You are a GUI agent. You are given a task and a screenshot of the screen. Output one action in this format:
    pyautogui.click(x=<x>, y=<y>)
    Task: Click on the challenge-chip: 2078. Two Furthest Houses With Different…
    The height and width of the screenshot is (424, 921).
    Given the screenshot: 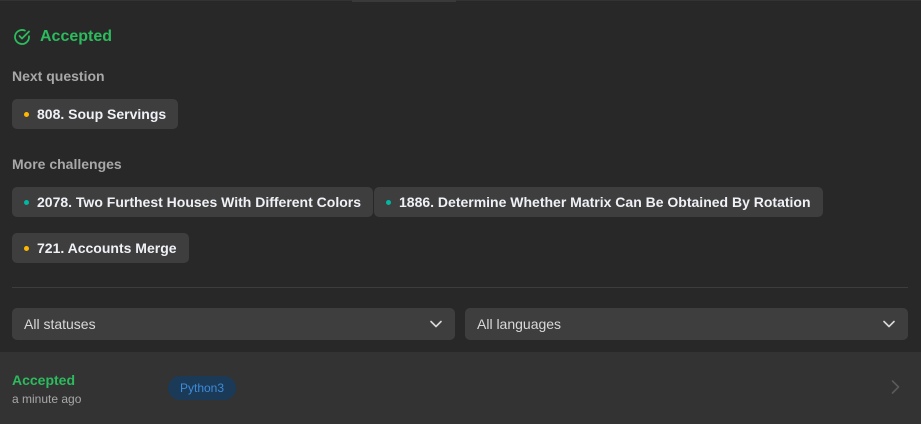 What is the action you would take?
    pyautogui.click(x=192, y=202)
    